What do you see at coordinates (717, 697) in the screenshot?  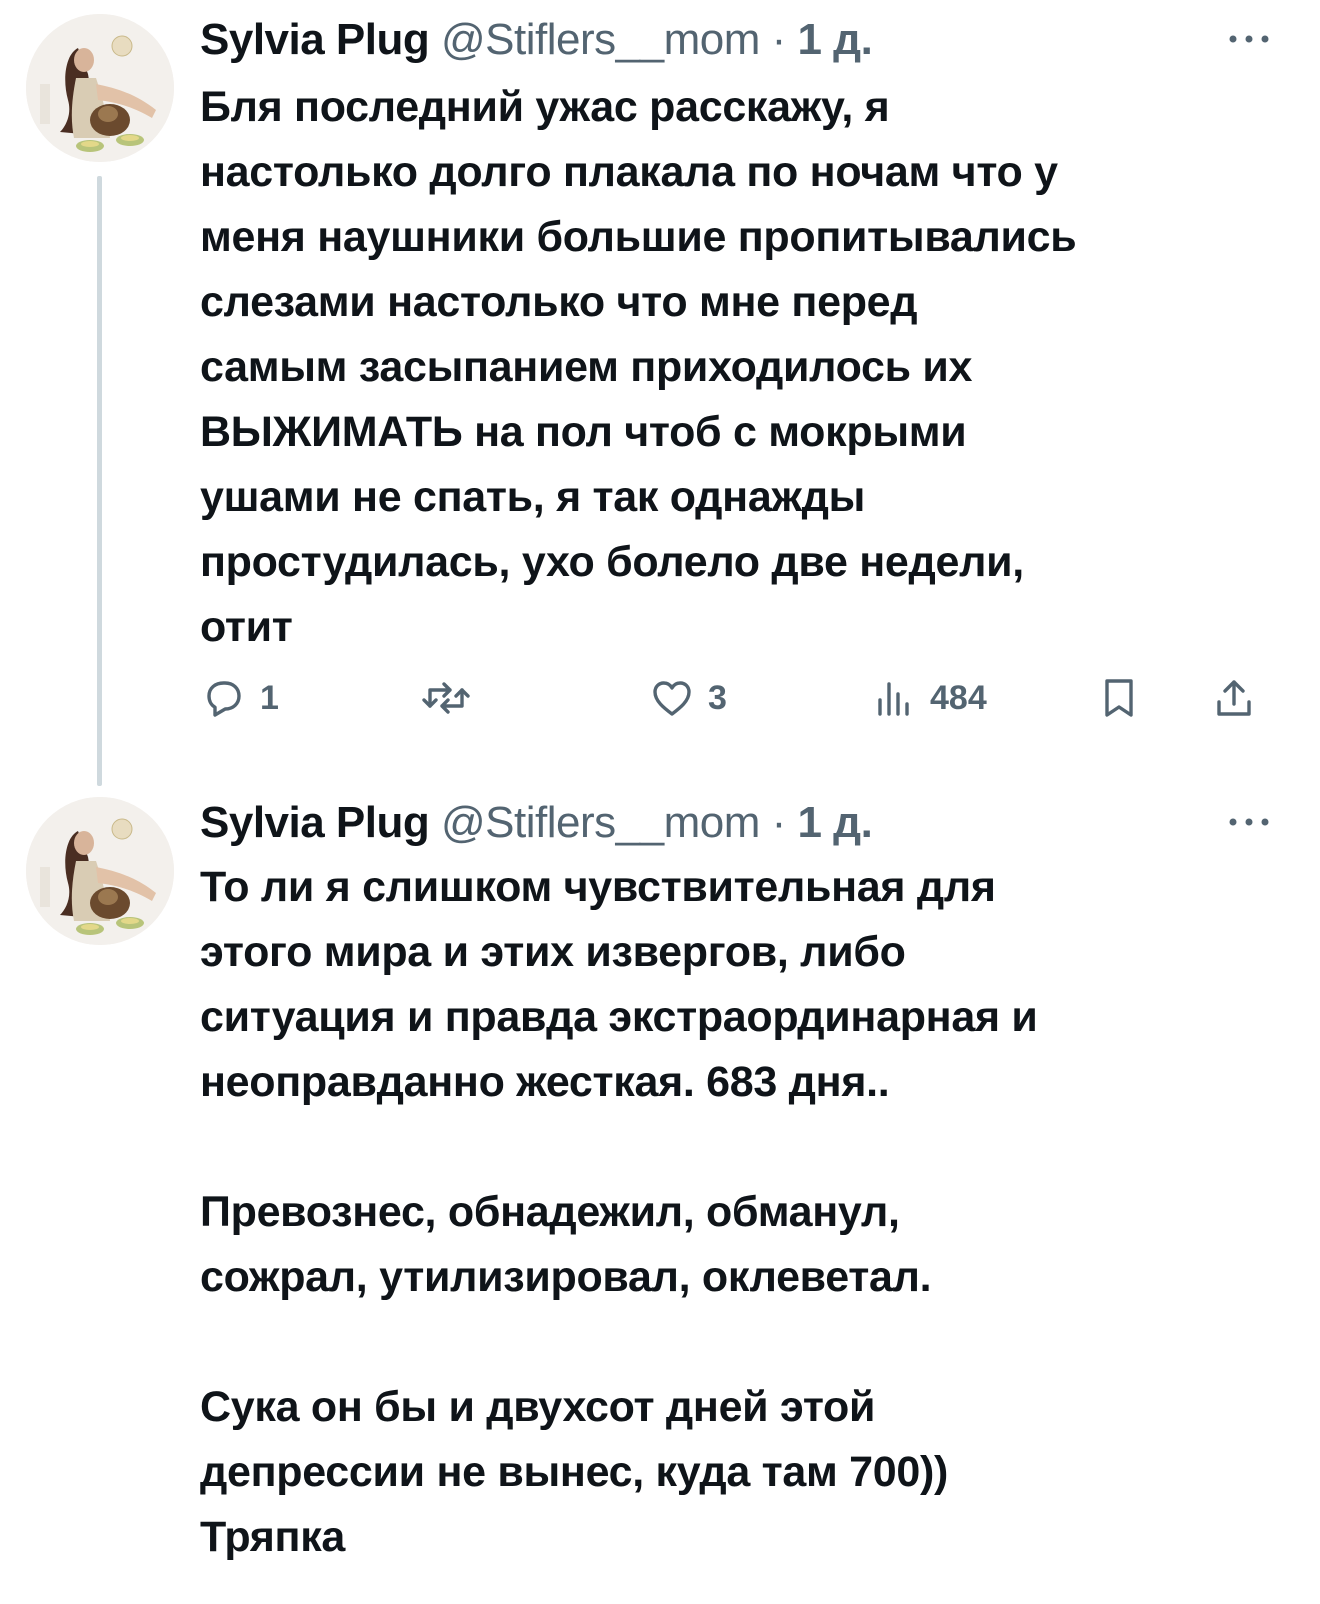 I see `like-count: 3` at bounding box center [717, 697].